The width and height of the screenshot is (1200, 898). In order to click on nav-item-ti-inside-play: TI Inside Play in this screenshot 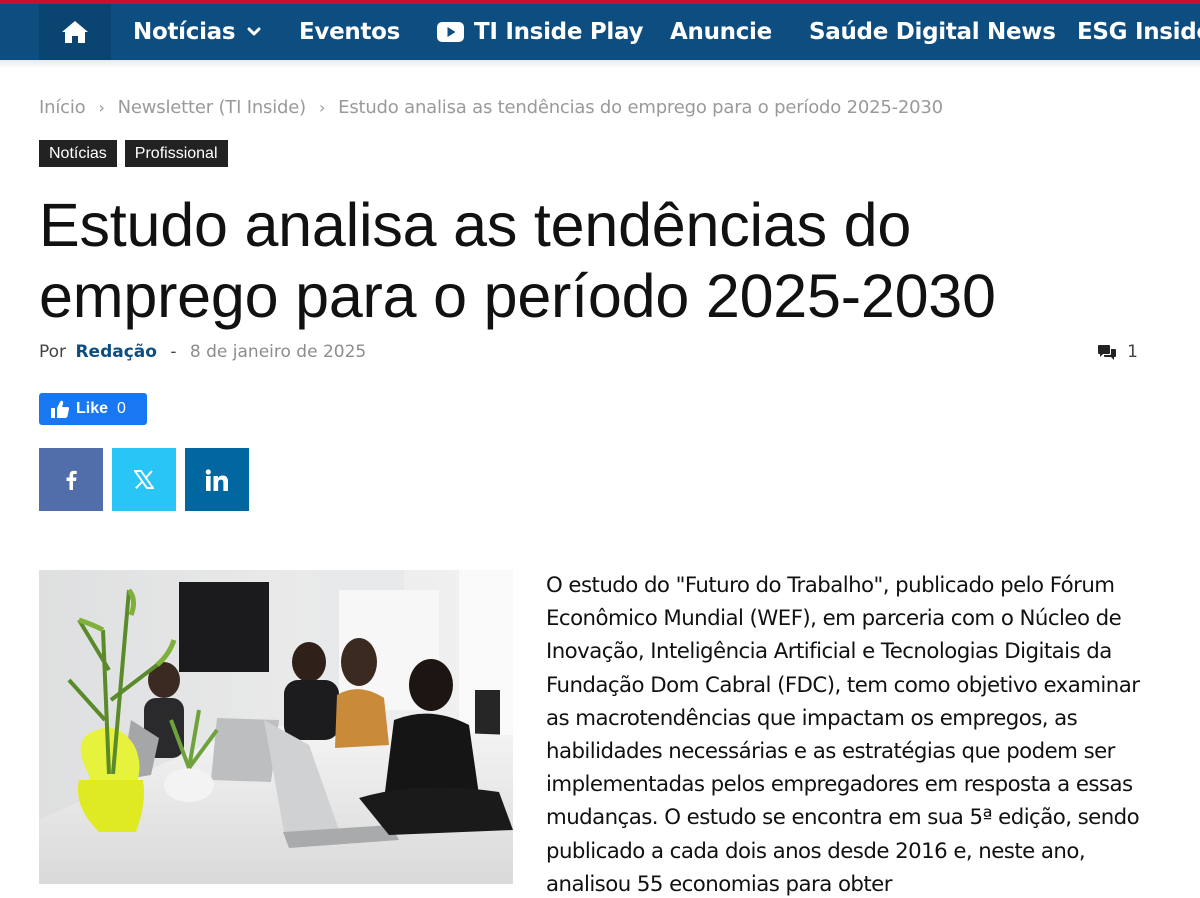, I will do `click(540, 32)`.